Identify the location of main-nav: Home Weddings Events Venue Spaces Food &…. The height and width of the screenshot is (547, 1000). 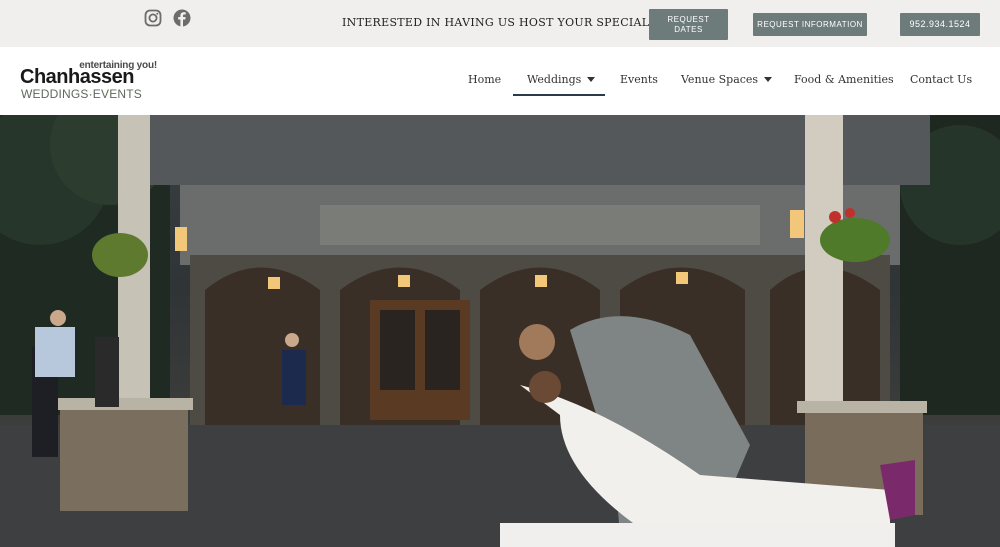
(500, 81).